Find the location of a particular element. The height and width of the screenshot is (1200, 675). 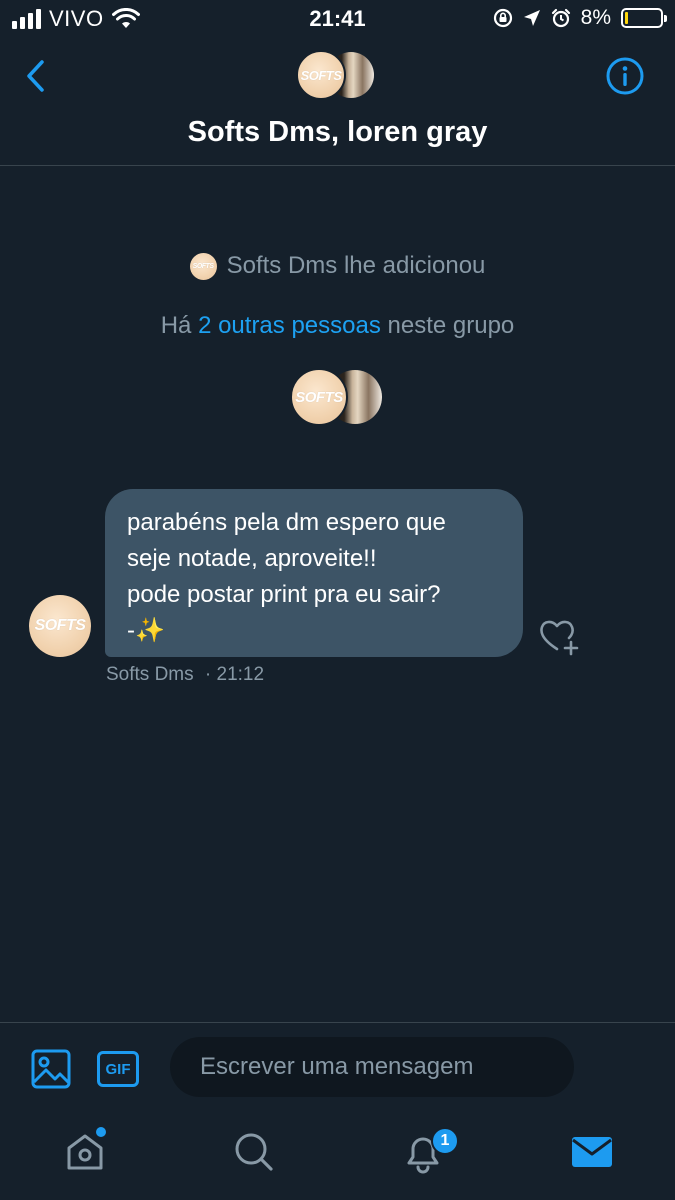

message-avatar-text: SOFTS is located at coordinates (60, 625).